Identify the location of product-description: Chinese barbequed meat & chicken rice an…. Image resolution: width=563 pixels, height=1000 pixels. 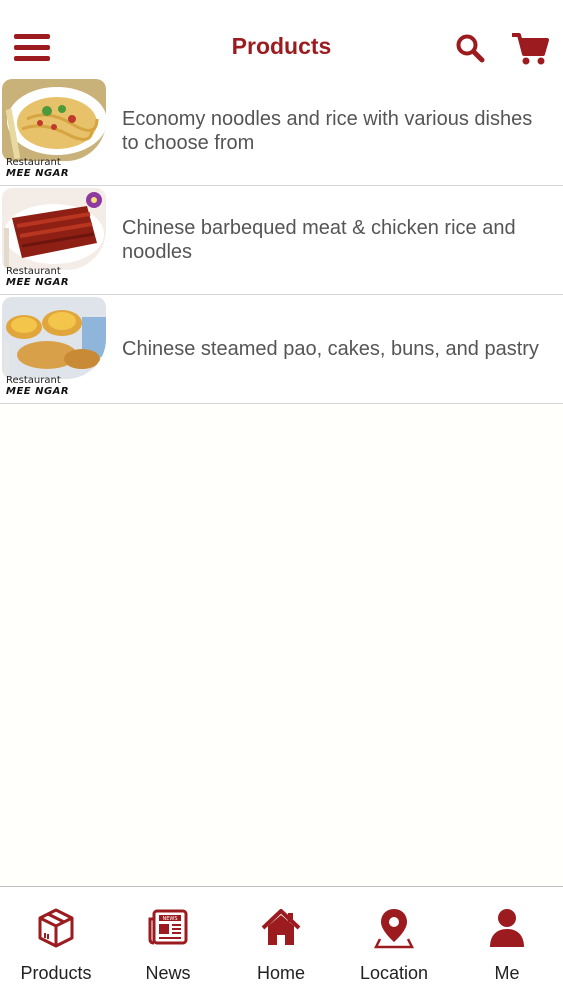
(319, 240).